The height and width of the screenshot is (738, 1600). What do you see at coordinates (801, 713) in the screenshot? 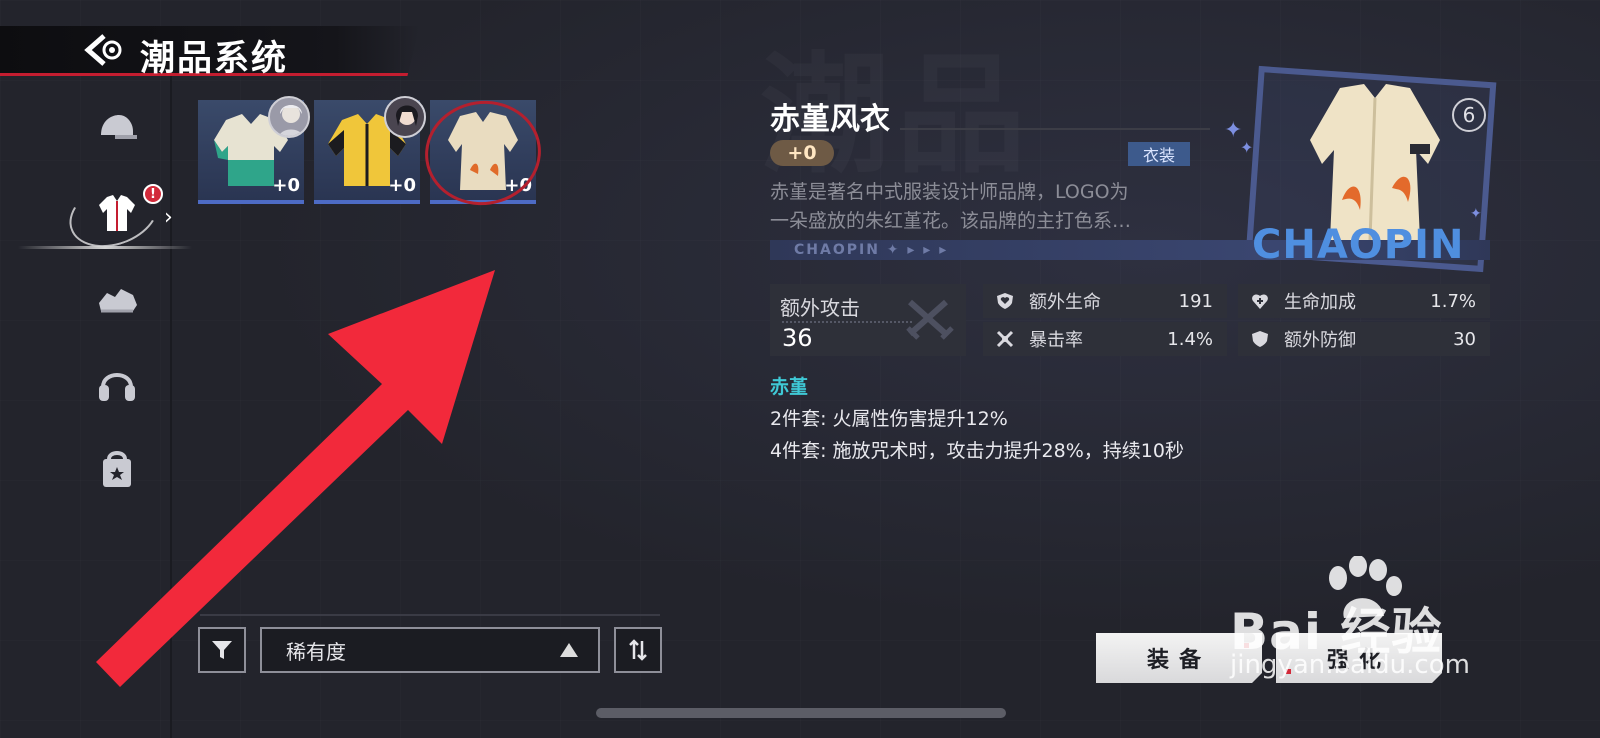
I see `home-indicator` at bounding box center [801, 713].